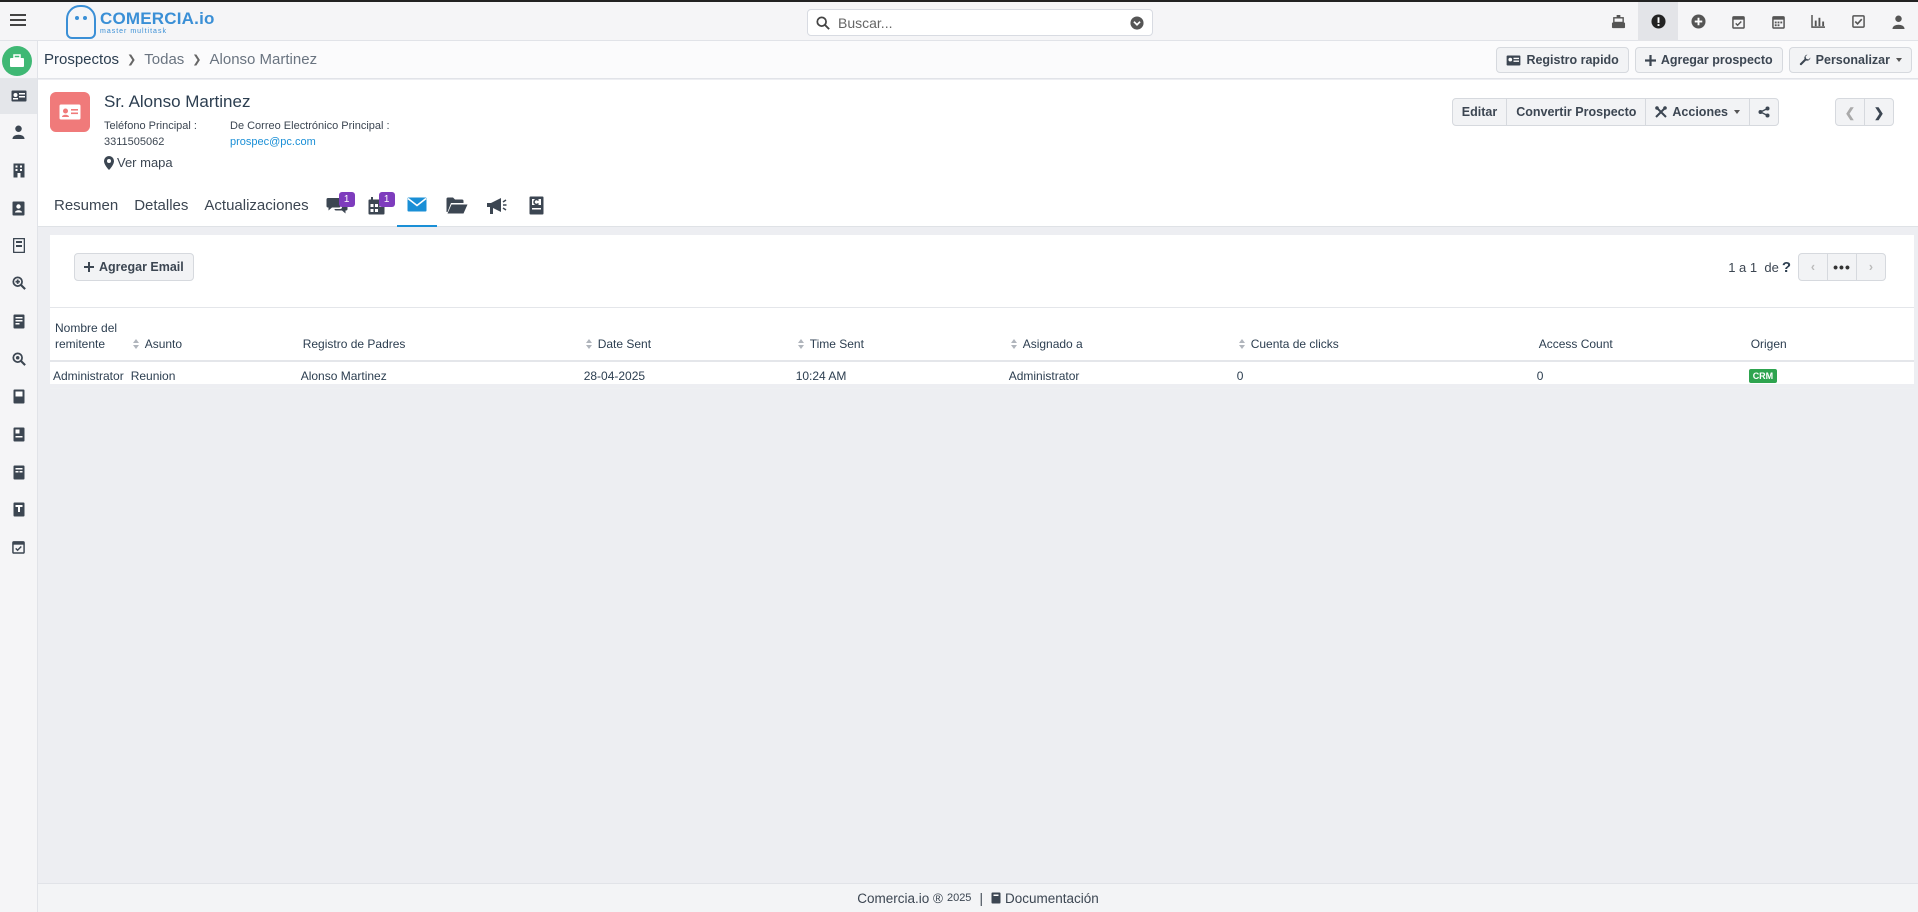  Describe the element at coordinates (899, 375) in the screenshot. I see `cell-time-sent: 10:24 AM` at that location.